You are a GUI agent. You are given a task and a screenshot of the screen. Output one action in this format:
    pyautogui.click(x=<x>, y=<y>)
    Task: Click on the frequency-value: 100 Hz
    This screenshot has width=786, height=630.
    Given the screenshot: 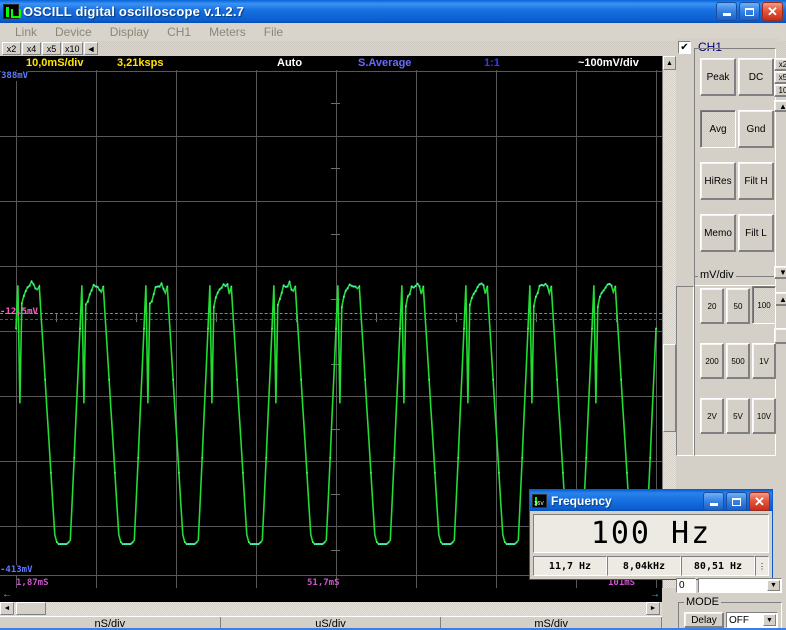 What is the action you would take?
    pyautogui.click(x=651, y=533)
    